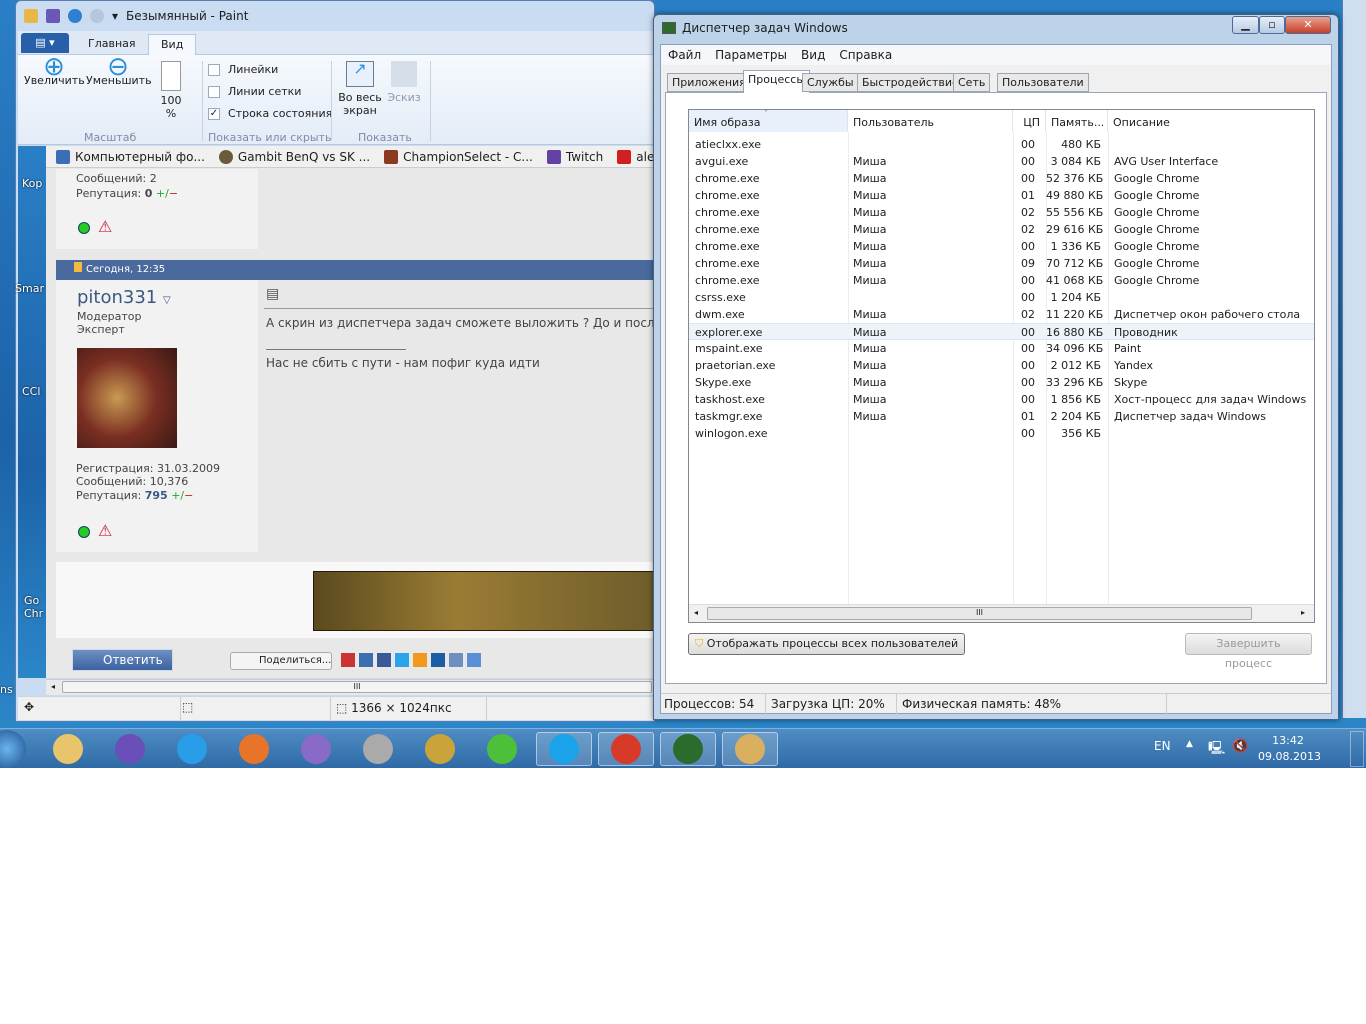  Describe the element at coordinates (502, 749) in the screenshot. I see `taskbar-icq` at that location.